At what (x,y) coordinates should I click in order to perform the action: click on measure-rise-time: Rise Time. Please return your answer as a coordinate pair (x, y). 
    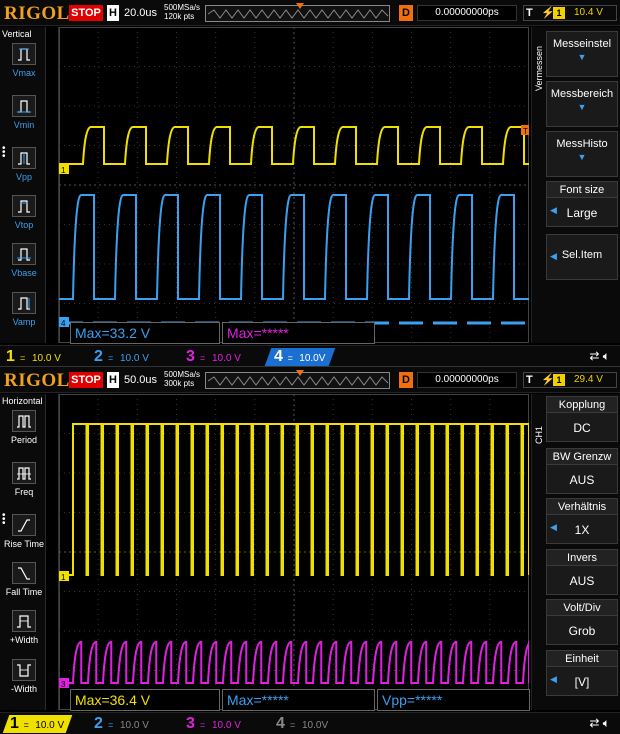
    Looking at the image, I should click on (24, 536).